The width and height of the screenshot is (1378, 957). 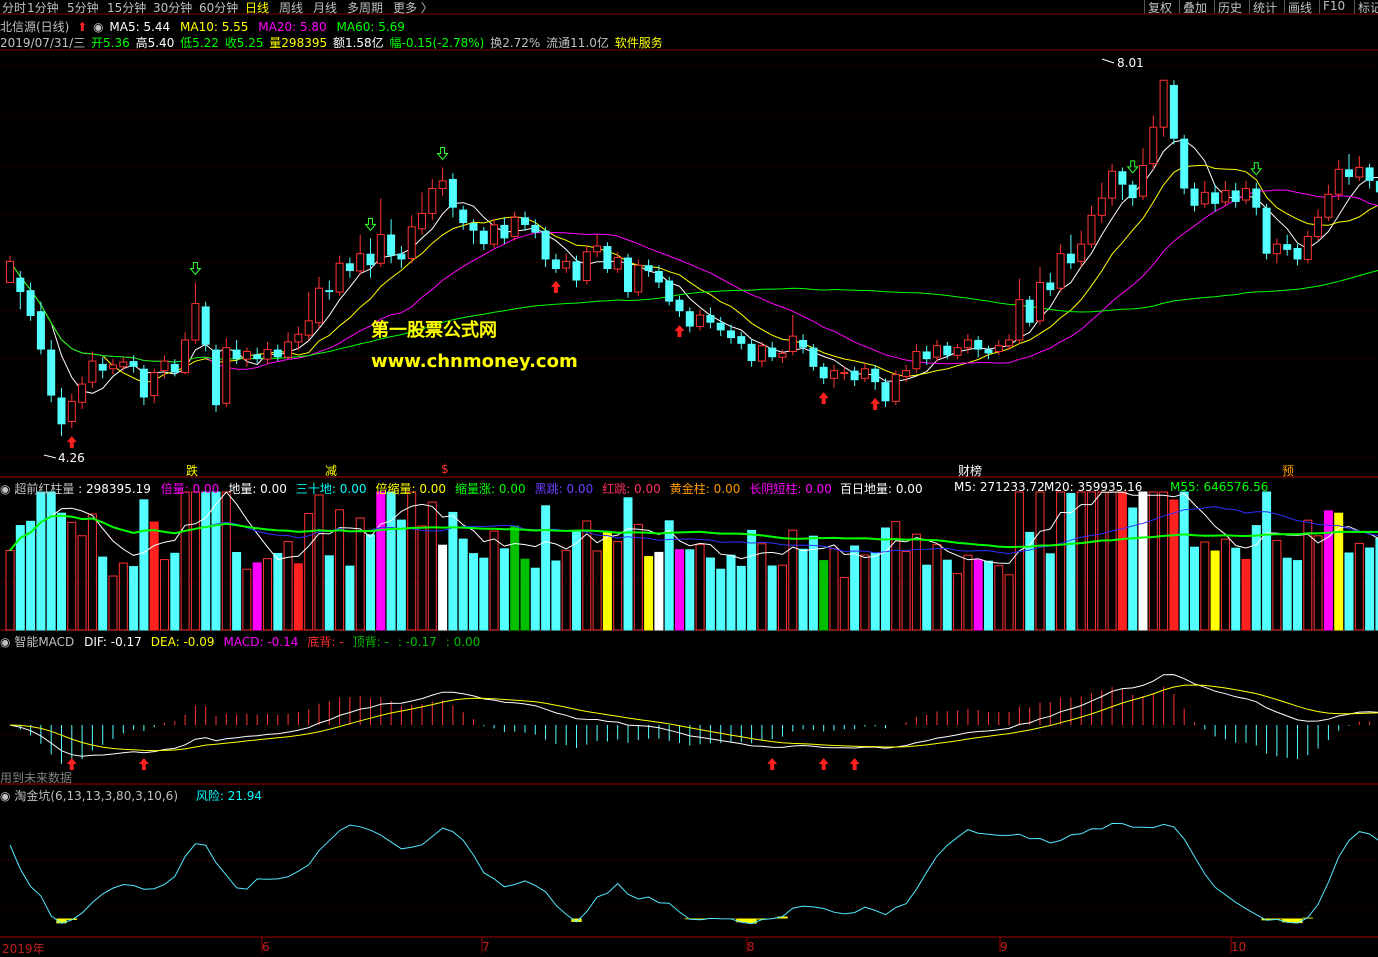 What do you see at coordinates (192, 470) in the screenshot?
I see `event-label: 跌` at bounding box center [192, 470].